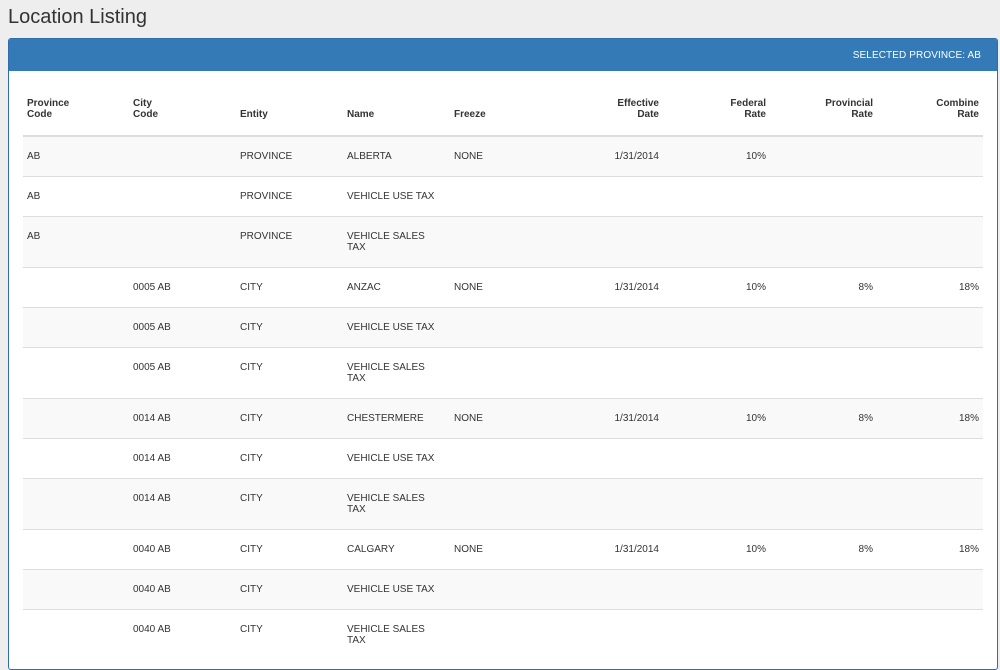 The height and width of the screenshot is (670, 1000). I want to click on column-header-combine-rate: Combine Rate, so click(930, 113).